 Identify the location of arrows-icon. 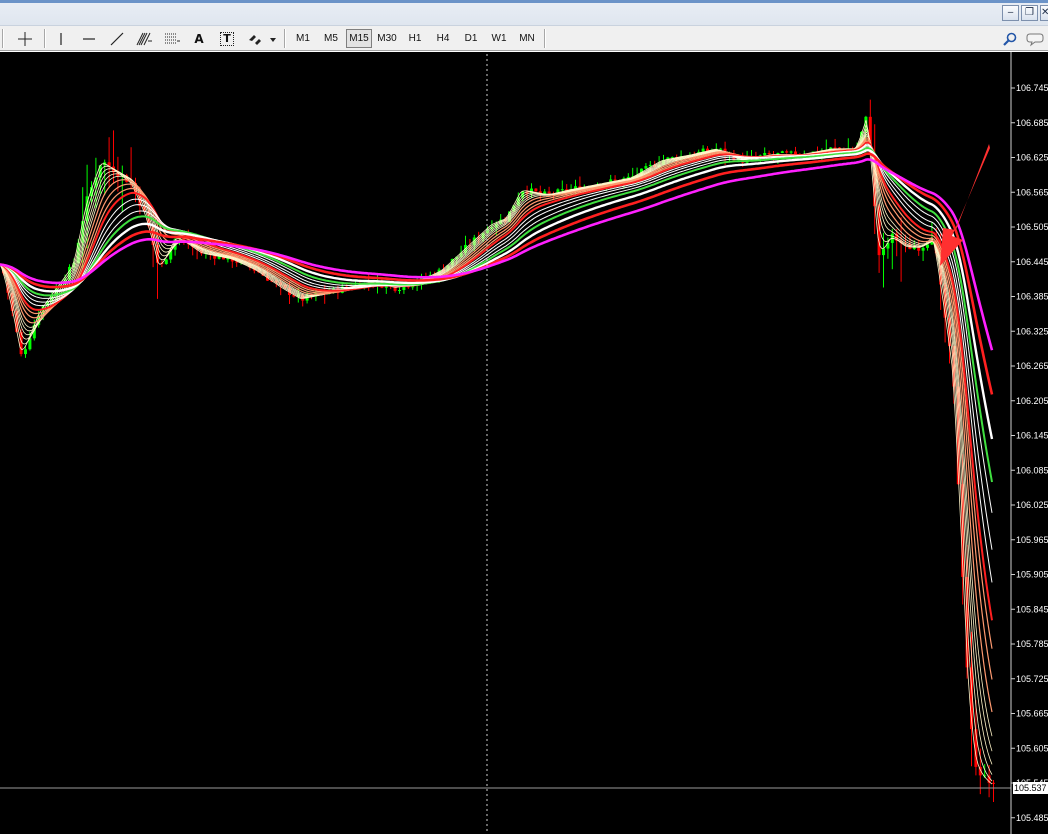
(261, 38).